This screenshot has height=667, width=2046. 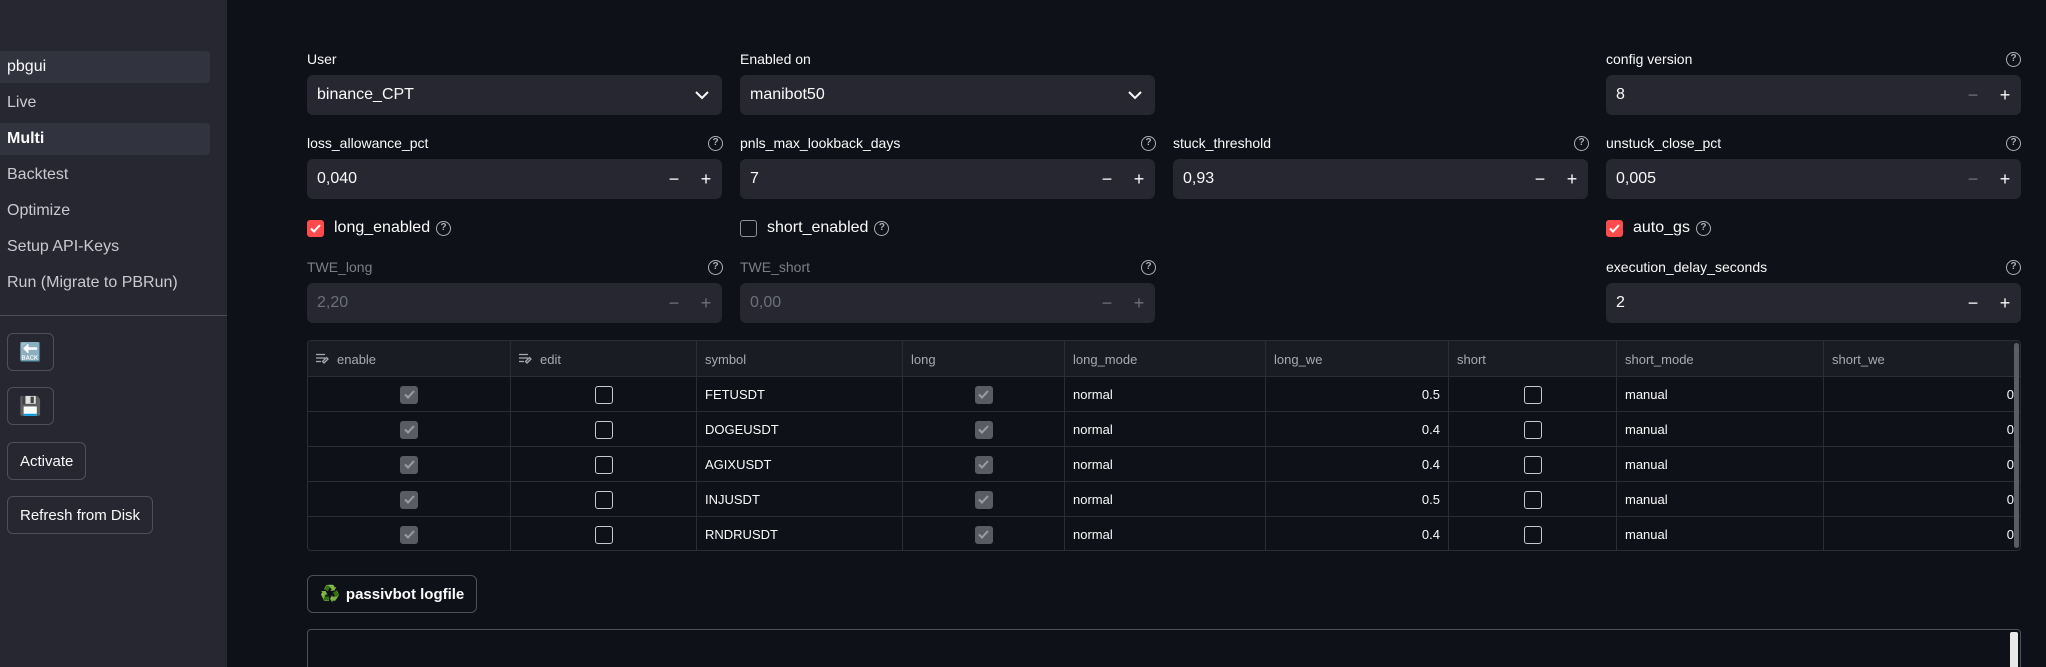 What do you see at coordinates (1720, 359) in the screenshot?
I see `column-header-short-mode: short_mode` at bounding box center [1720, 359].